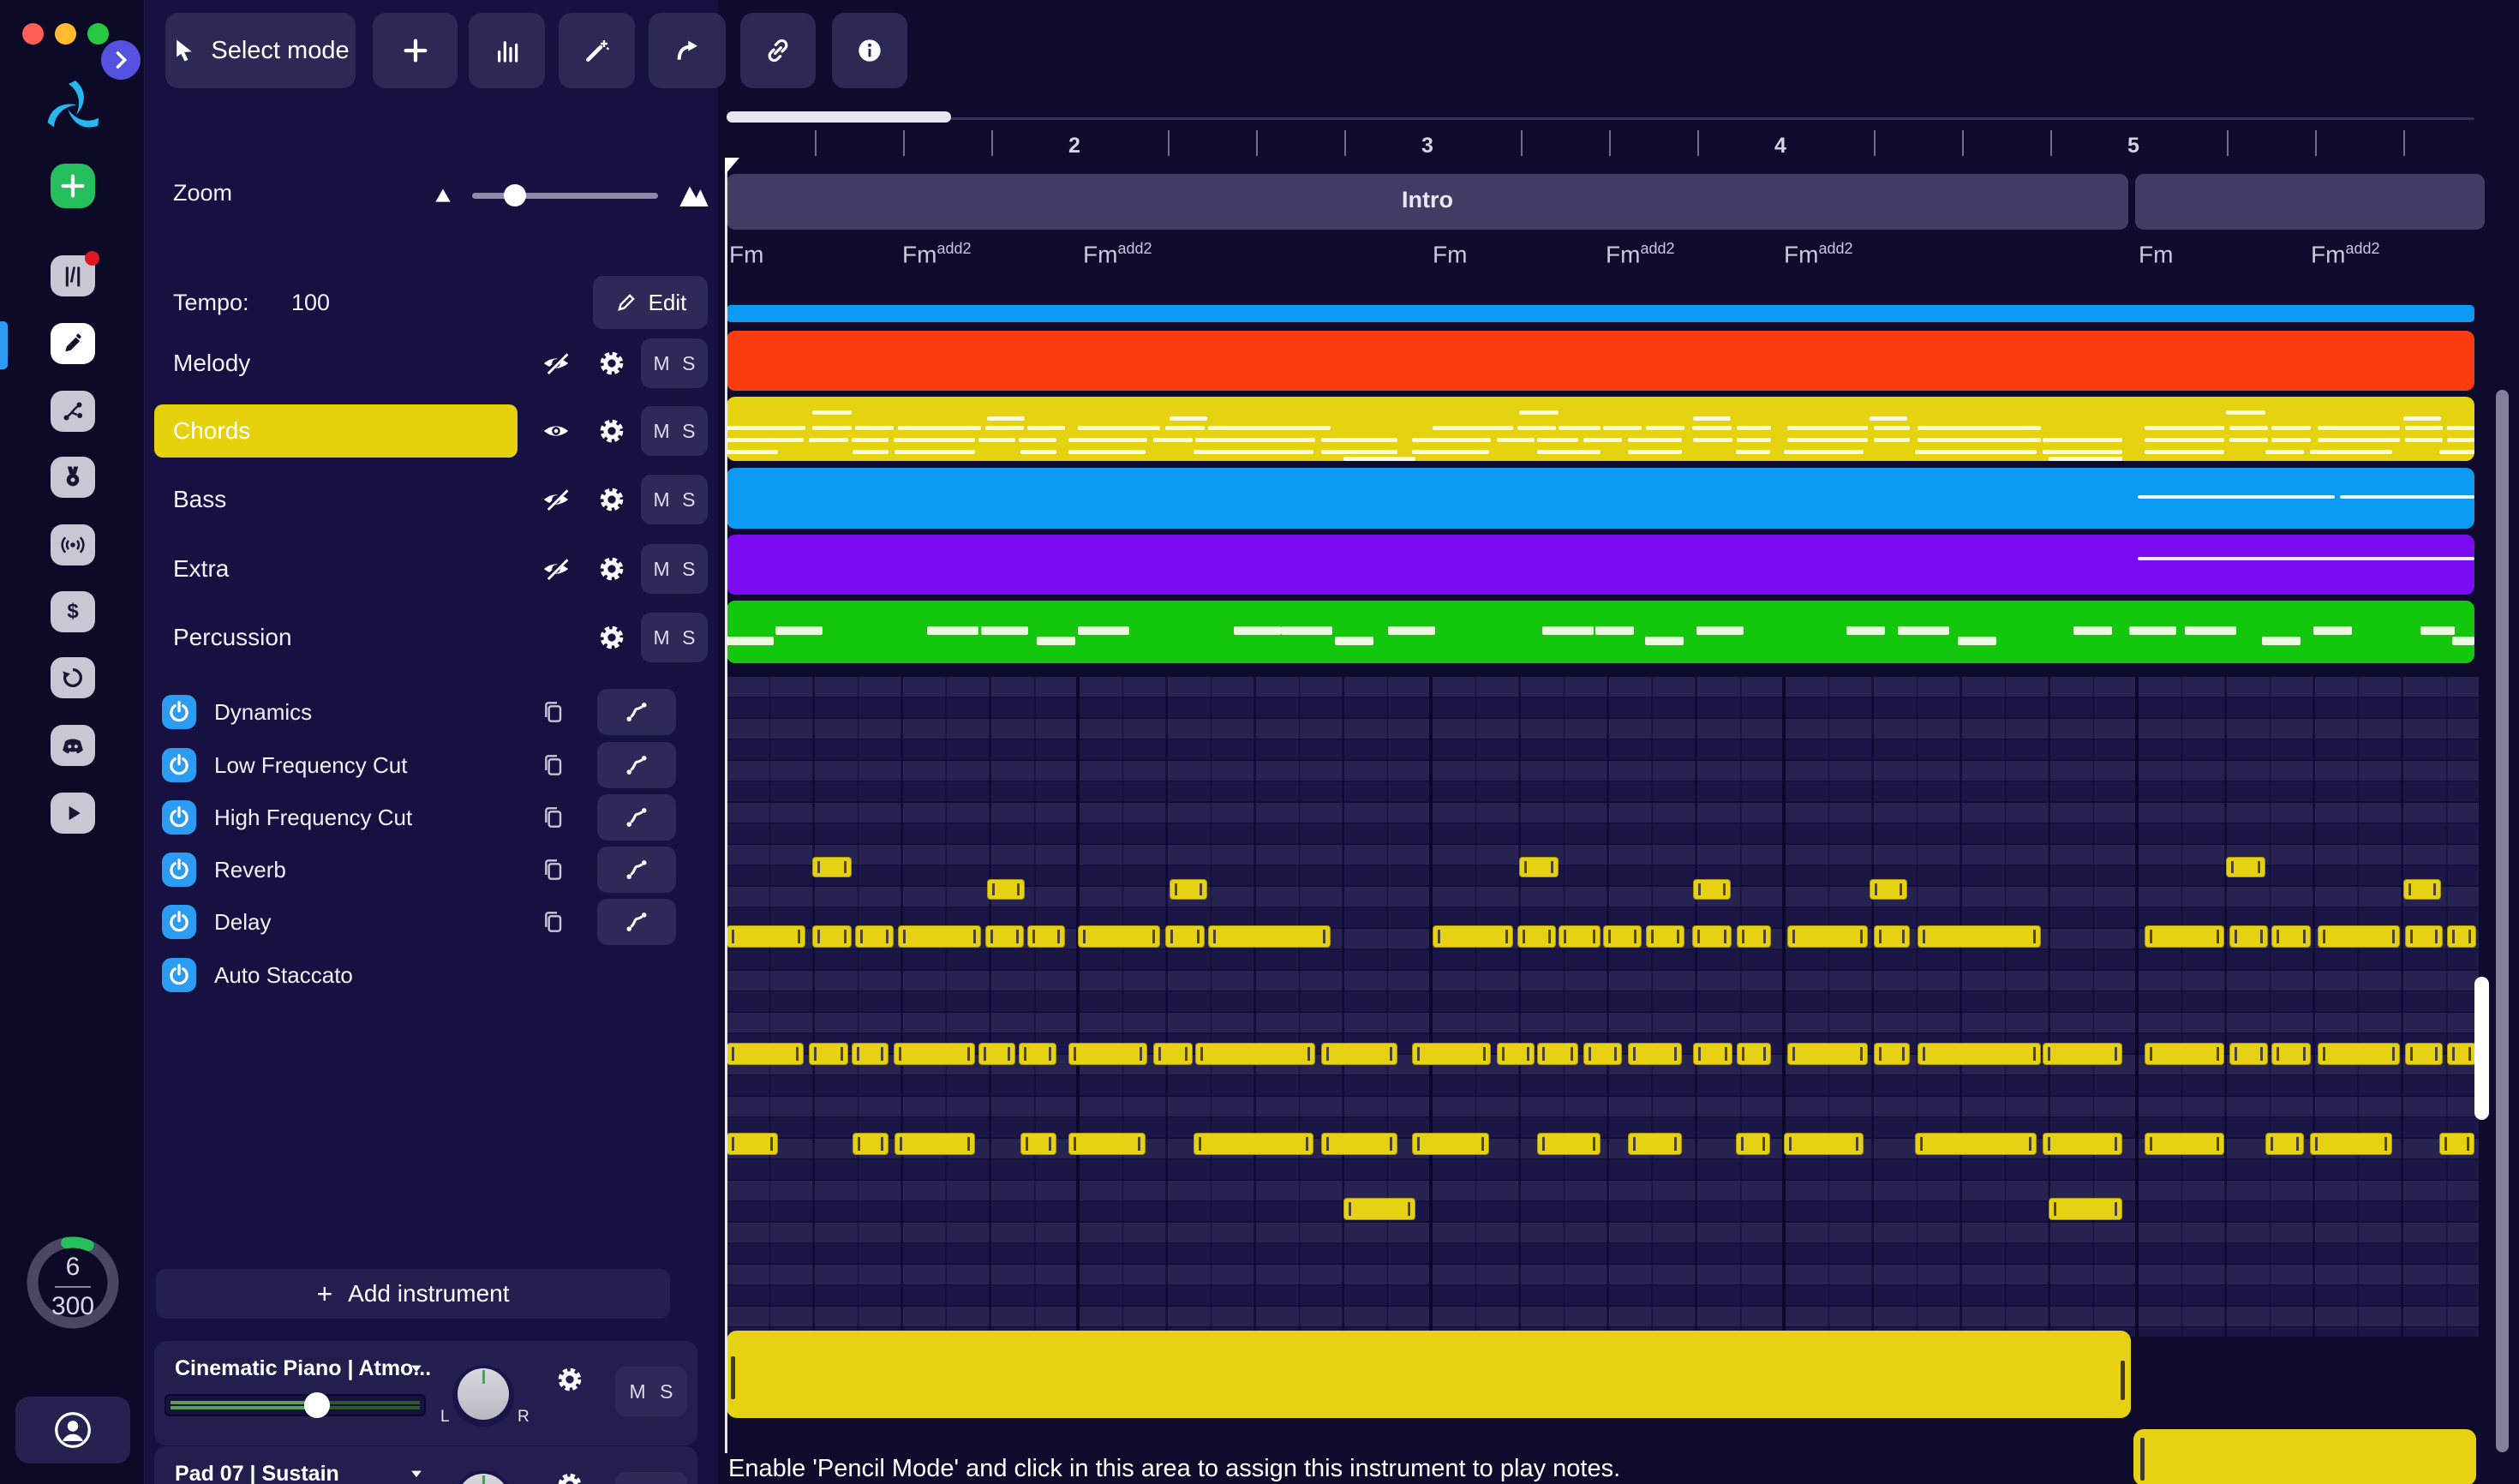  Describe the element at coordinates (650, 303) in the screenshot. I see `tempo-edit-button: Edit` at that location.